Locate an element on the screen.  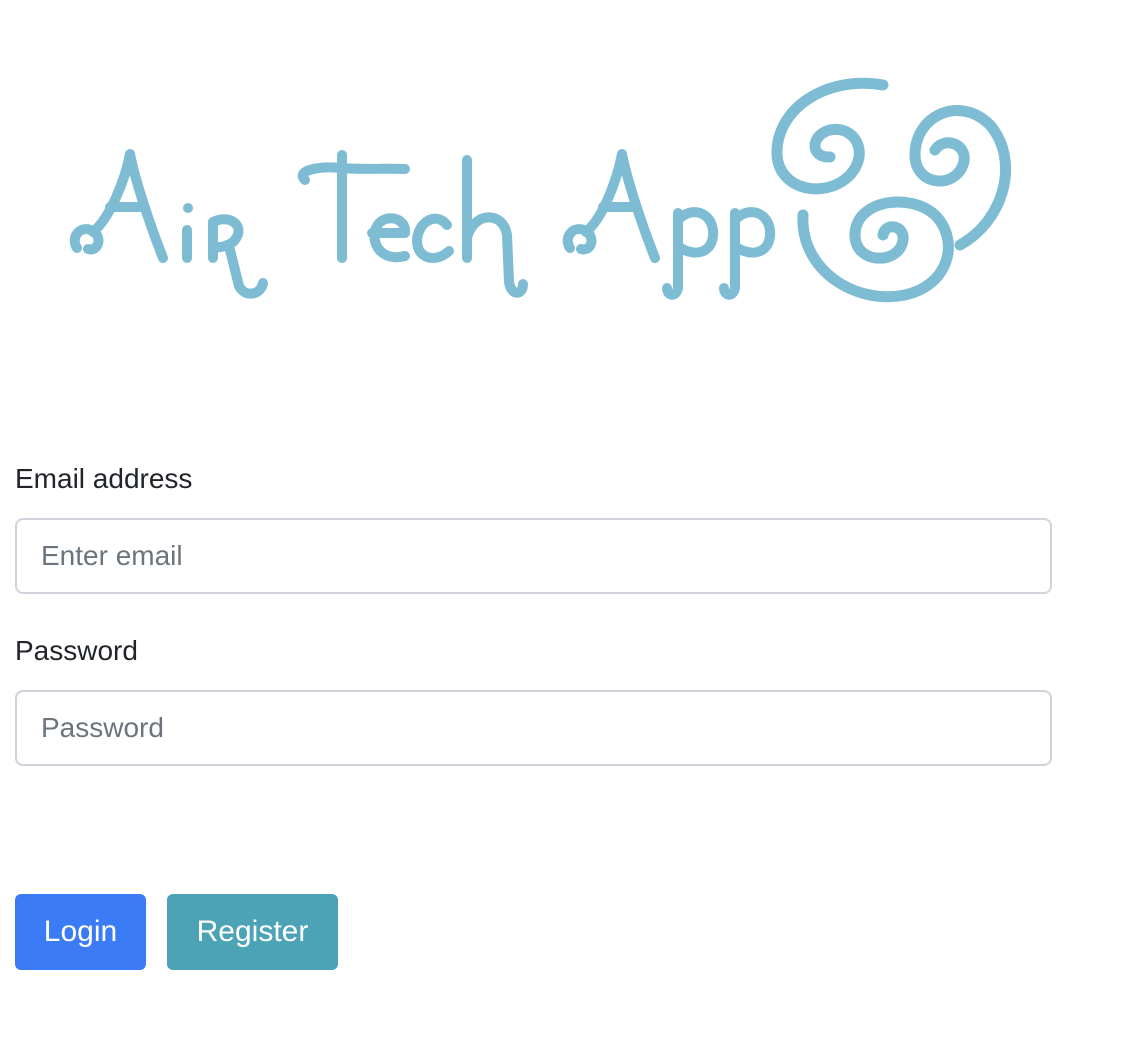
password-group: Password is located at coordinates (533, 698).